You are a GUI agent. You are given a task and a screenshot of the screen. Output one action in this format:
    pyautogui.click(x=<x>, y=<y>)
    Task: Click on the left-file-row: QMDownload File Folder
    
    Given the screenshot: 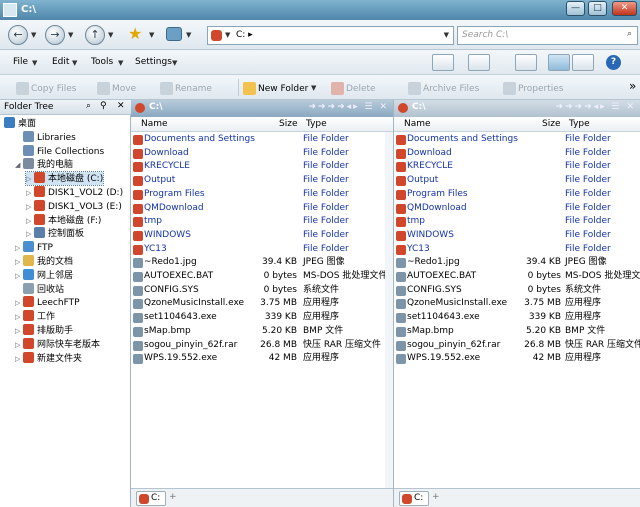 What is the action you would take?
    pyautogui.click(x=262, y=209)
    